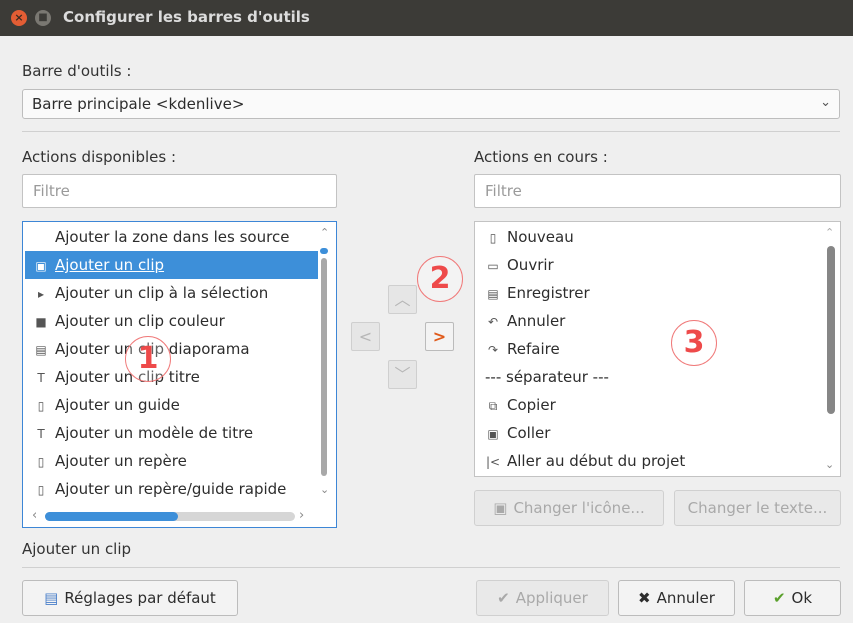  Describe the element at coordinates (493, 350) in the screenshot. I see `redo-icon: ↷` at that location.